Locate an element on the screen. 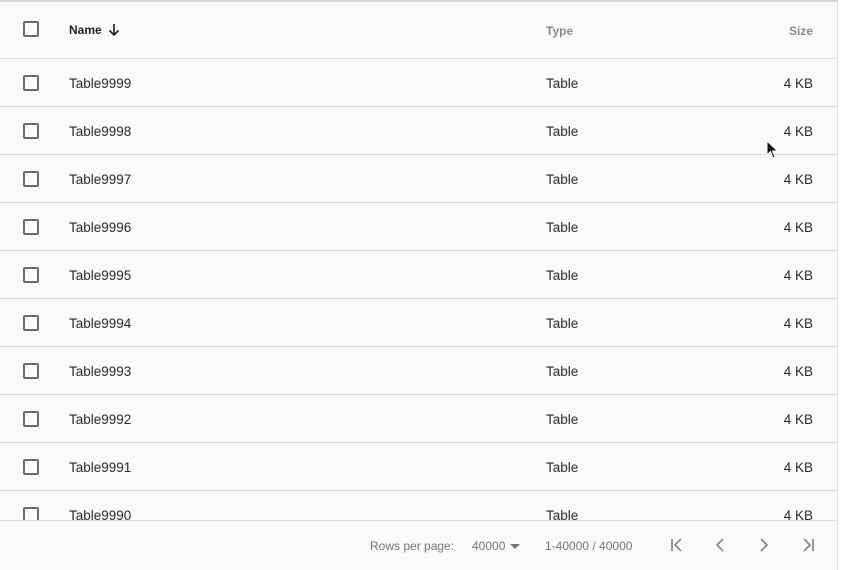 This screenshot has height=570, width=842. table-pagination: Rows per page: 40000 1-40000 / 40000 is located at coordinates (418, 545).